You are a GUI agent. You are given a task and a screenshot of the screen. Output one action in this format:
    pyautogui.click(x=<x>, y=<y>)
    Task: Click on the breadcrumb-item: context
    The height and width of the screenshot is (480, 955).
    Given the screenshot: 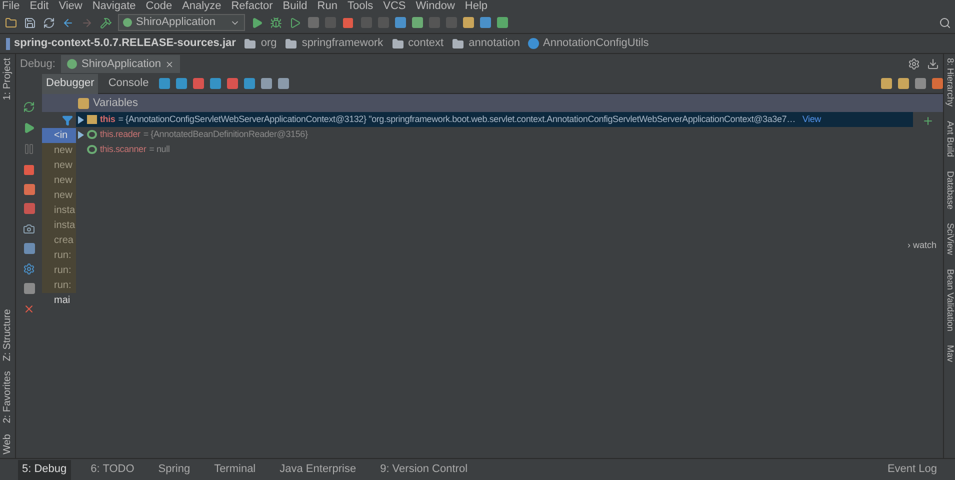 What is the action you would take?
    pyautogui.click(x=426, y=43)
    